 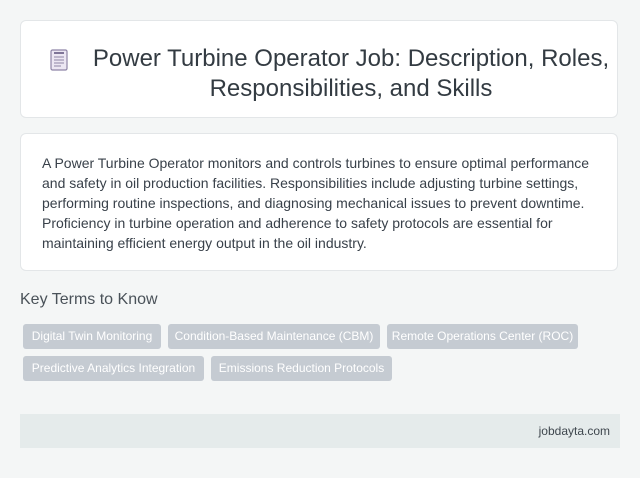 What do you see at coordinates (301, 368) in the screenshot?
I see `key-term-tag: Emissions Reduction Protocols` at bounding box center [301, 368].